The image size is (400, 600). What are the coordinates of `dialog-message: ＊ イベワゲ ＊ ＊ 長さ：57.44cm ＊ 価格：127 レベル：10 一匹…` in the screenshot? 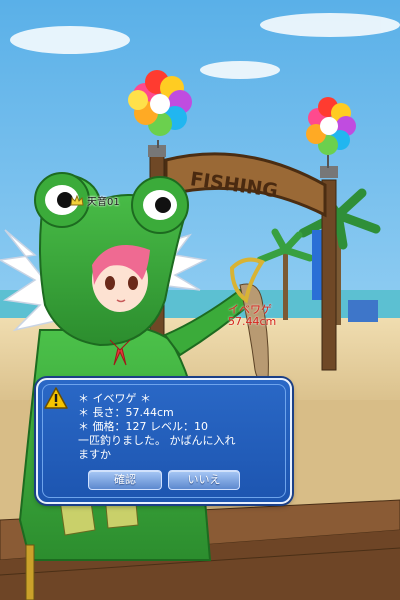 It's located at (157, 427).